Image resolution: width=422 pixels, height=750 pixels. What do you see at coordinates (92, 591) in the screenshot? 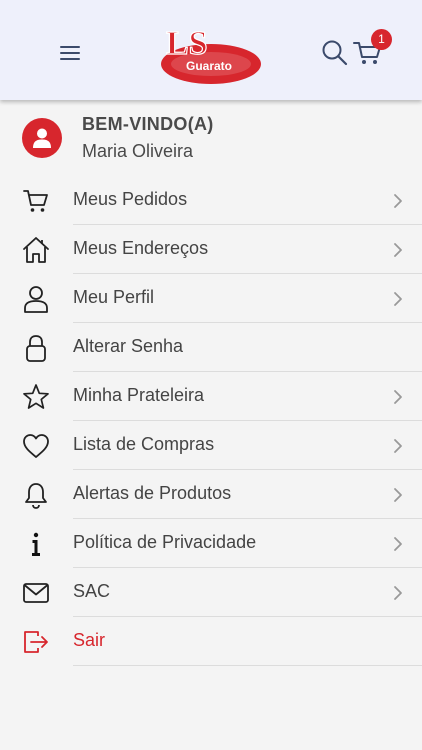
I see `menu-item-label: SAC` at bounding box center [92, 591].